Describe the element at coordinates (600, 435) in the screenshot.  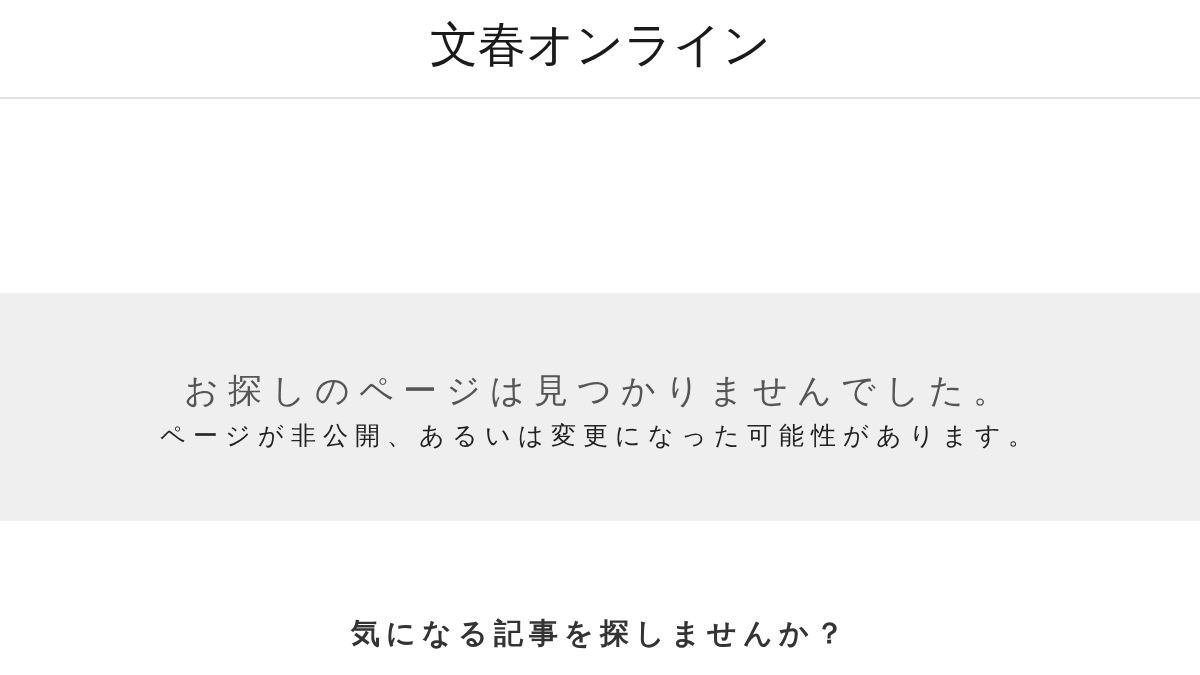
I see `error-message: ページが非公開、あるいは変更になった可能性があります。` at that location.